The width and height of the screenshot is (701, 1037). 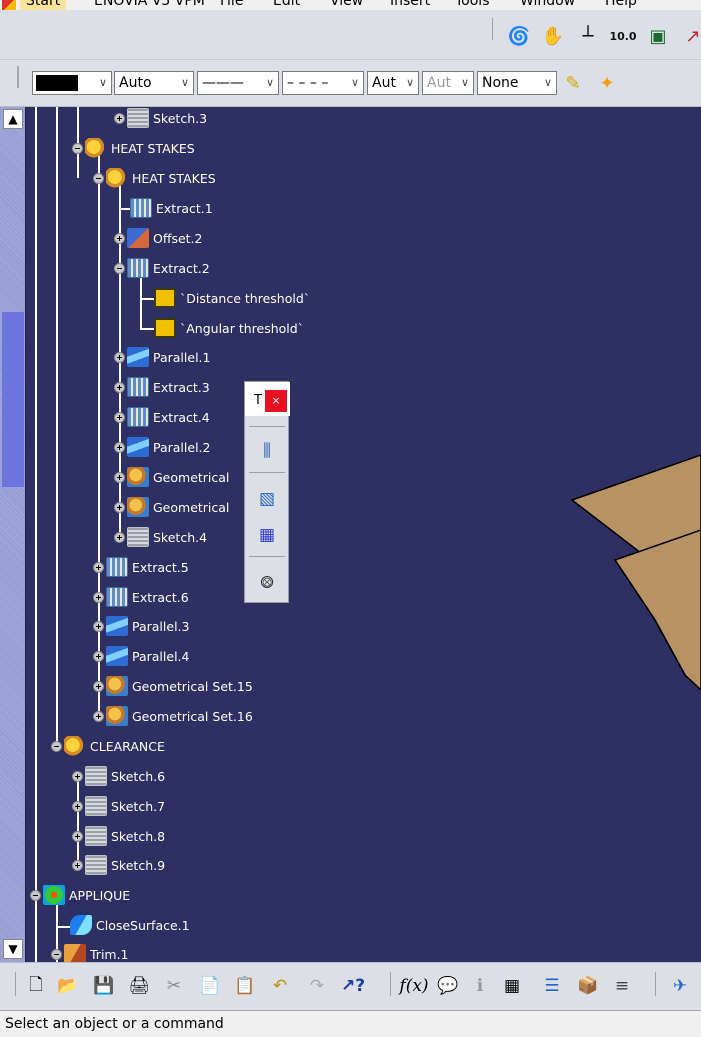 I want to click on menu-start: Start, so click(x=43, y=5).